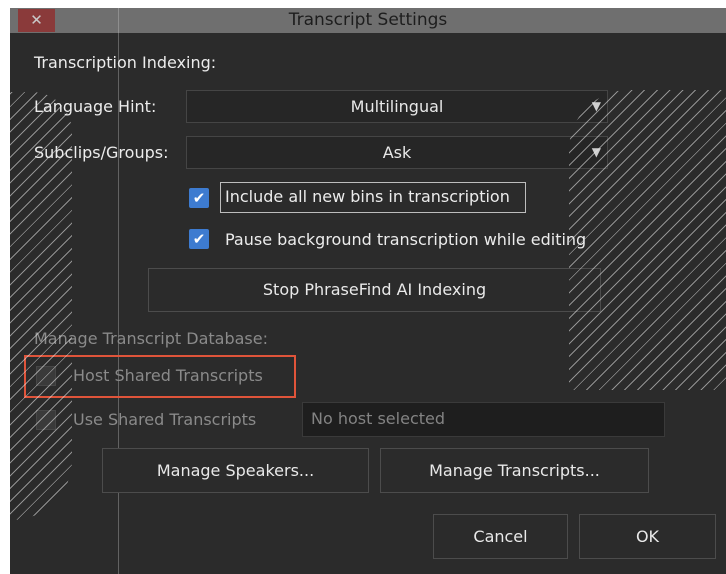 This screenshot has height=574, width=726. I want to click on cancel-button: Cancel, so click(500, 536).